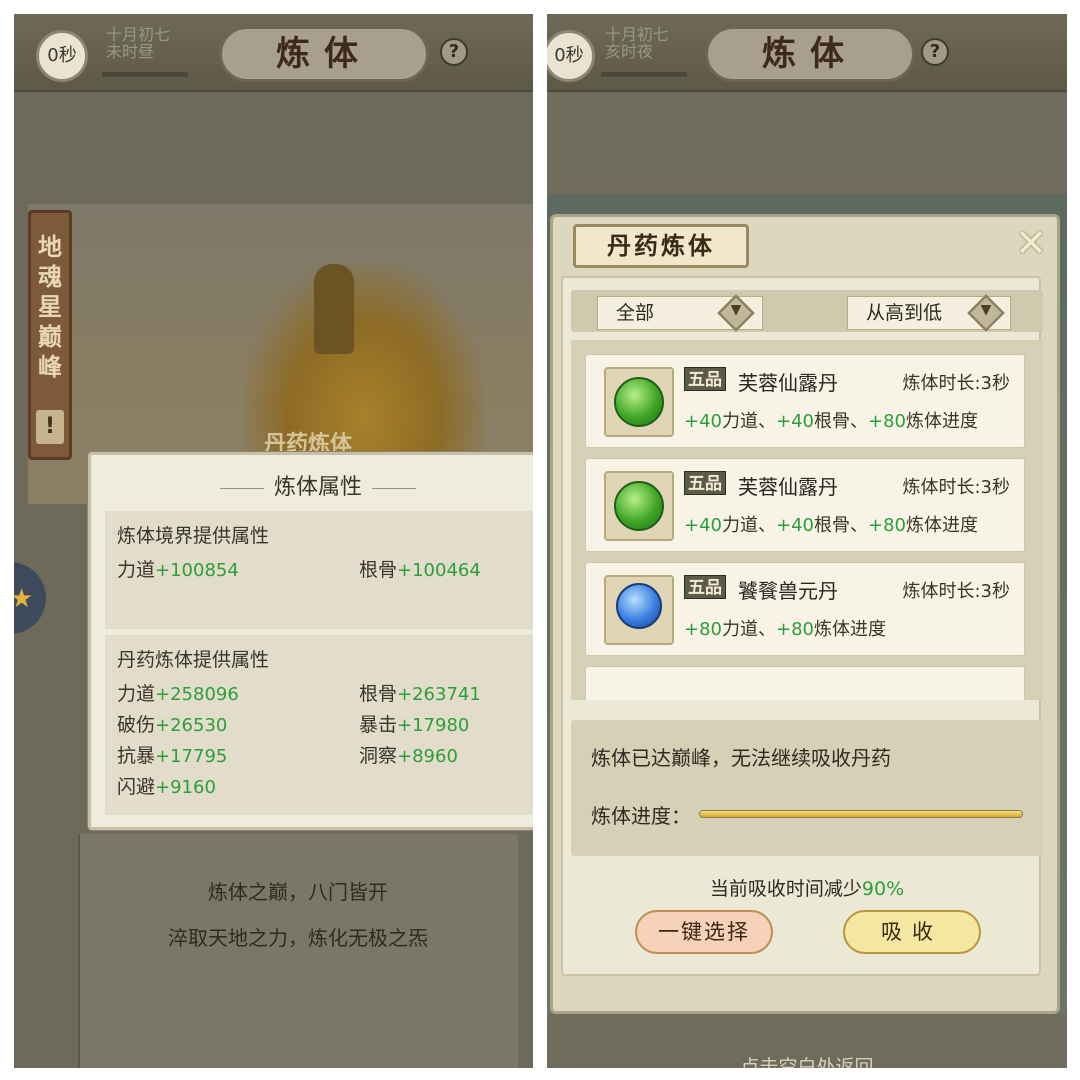  What do you see at coordinates (178, 570) in the screenshot?
I see `stat-item: 力道+100854` at bounding box center [178, 570].